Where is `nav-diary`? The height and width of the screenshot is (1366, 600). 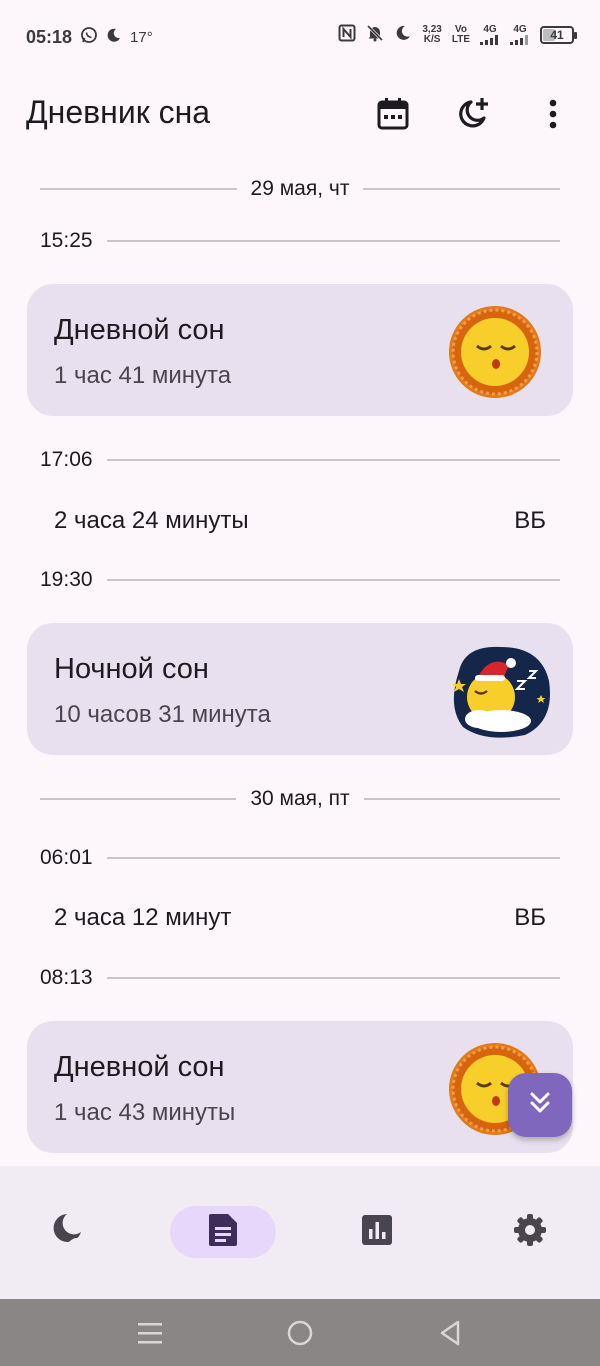 nav-diary is located at coordinates (223, 1232).